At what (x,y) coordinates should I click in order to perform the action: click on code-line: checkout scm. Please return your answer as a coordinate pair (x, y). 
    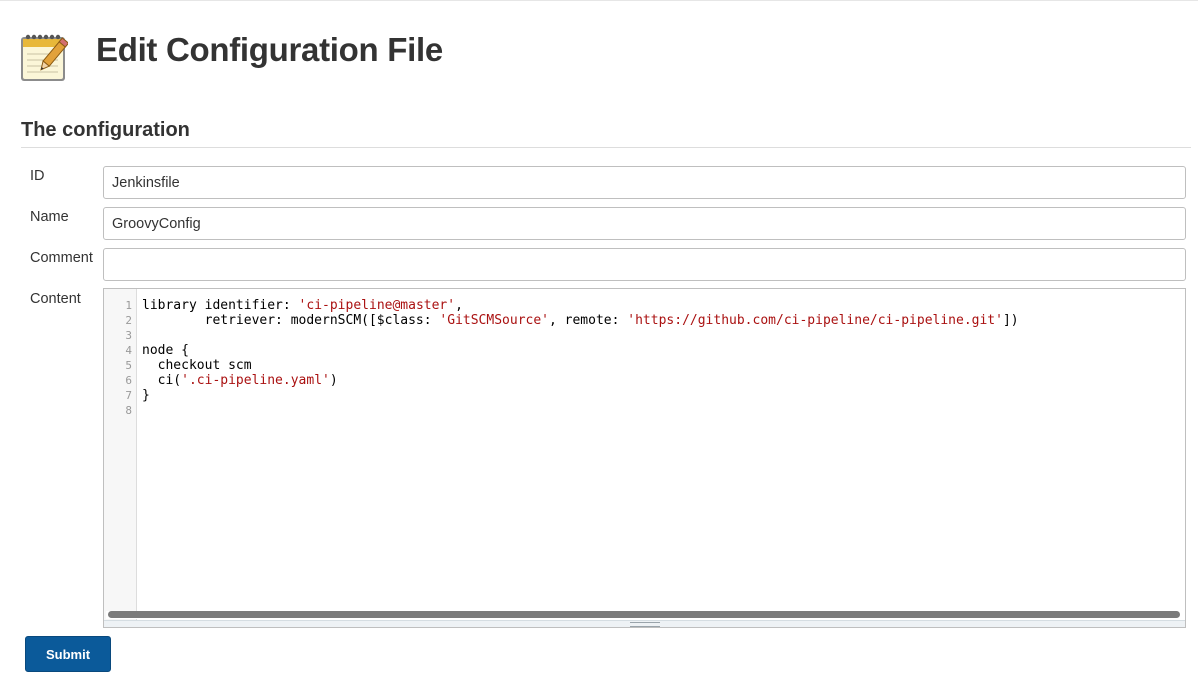
    Looking at the image, I should click on (197, 365).